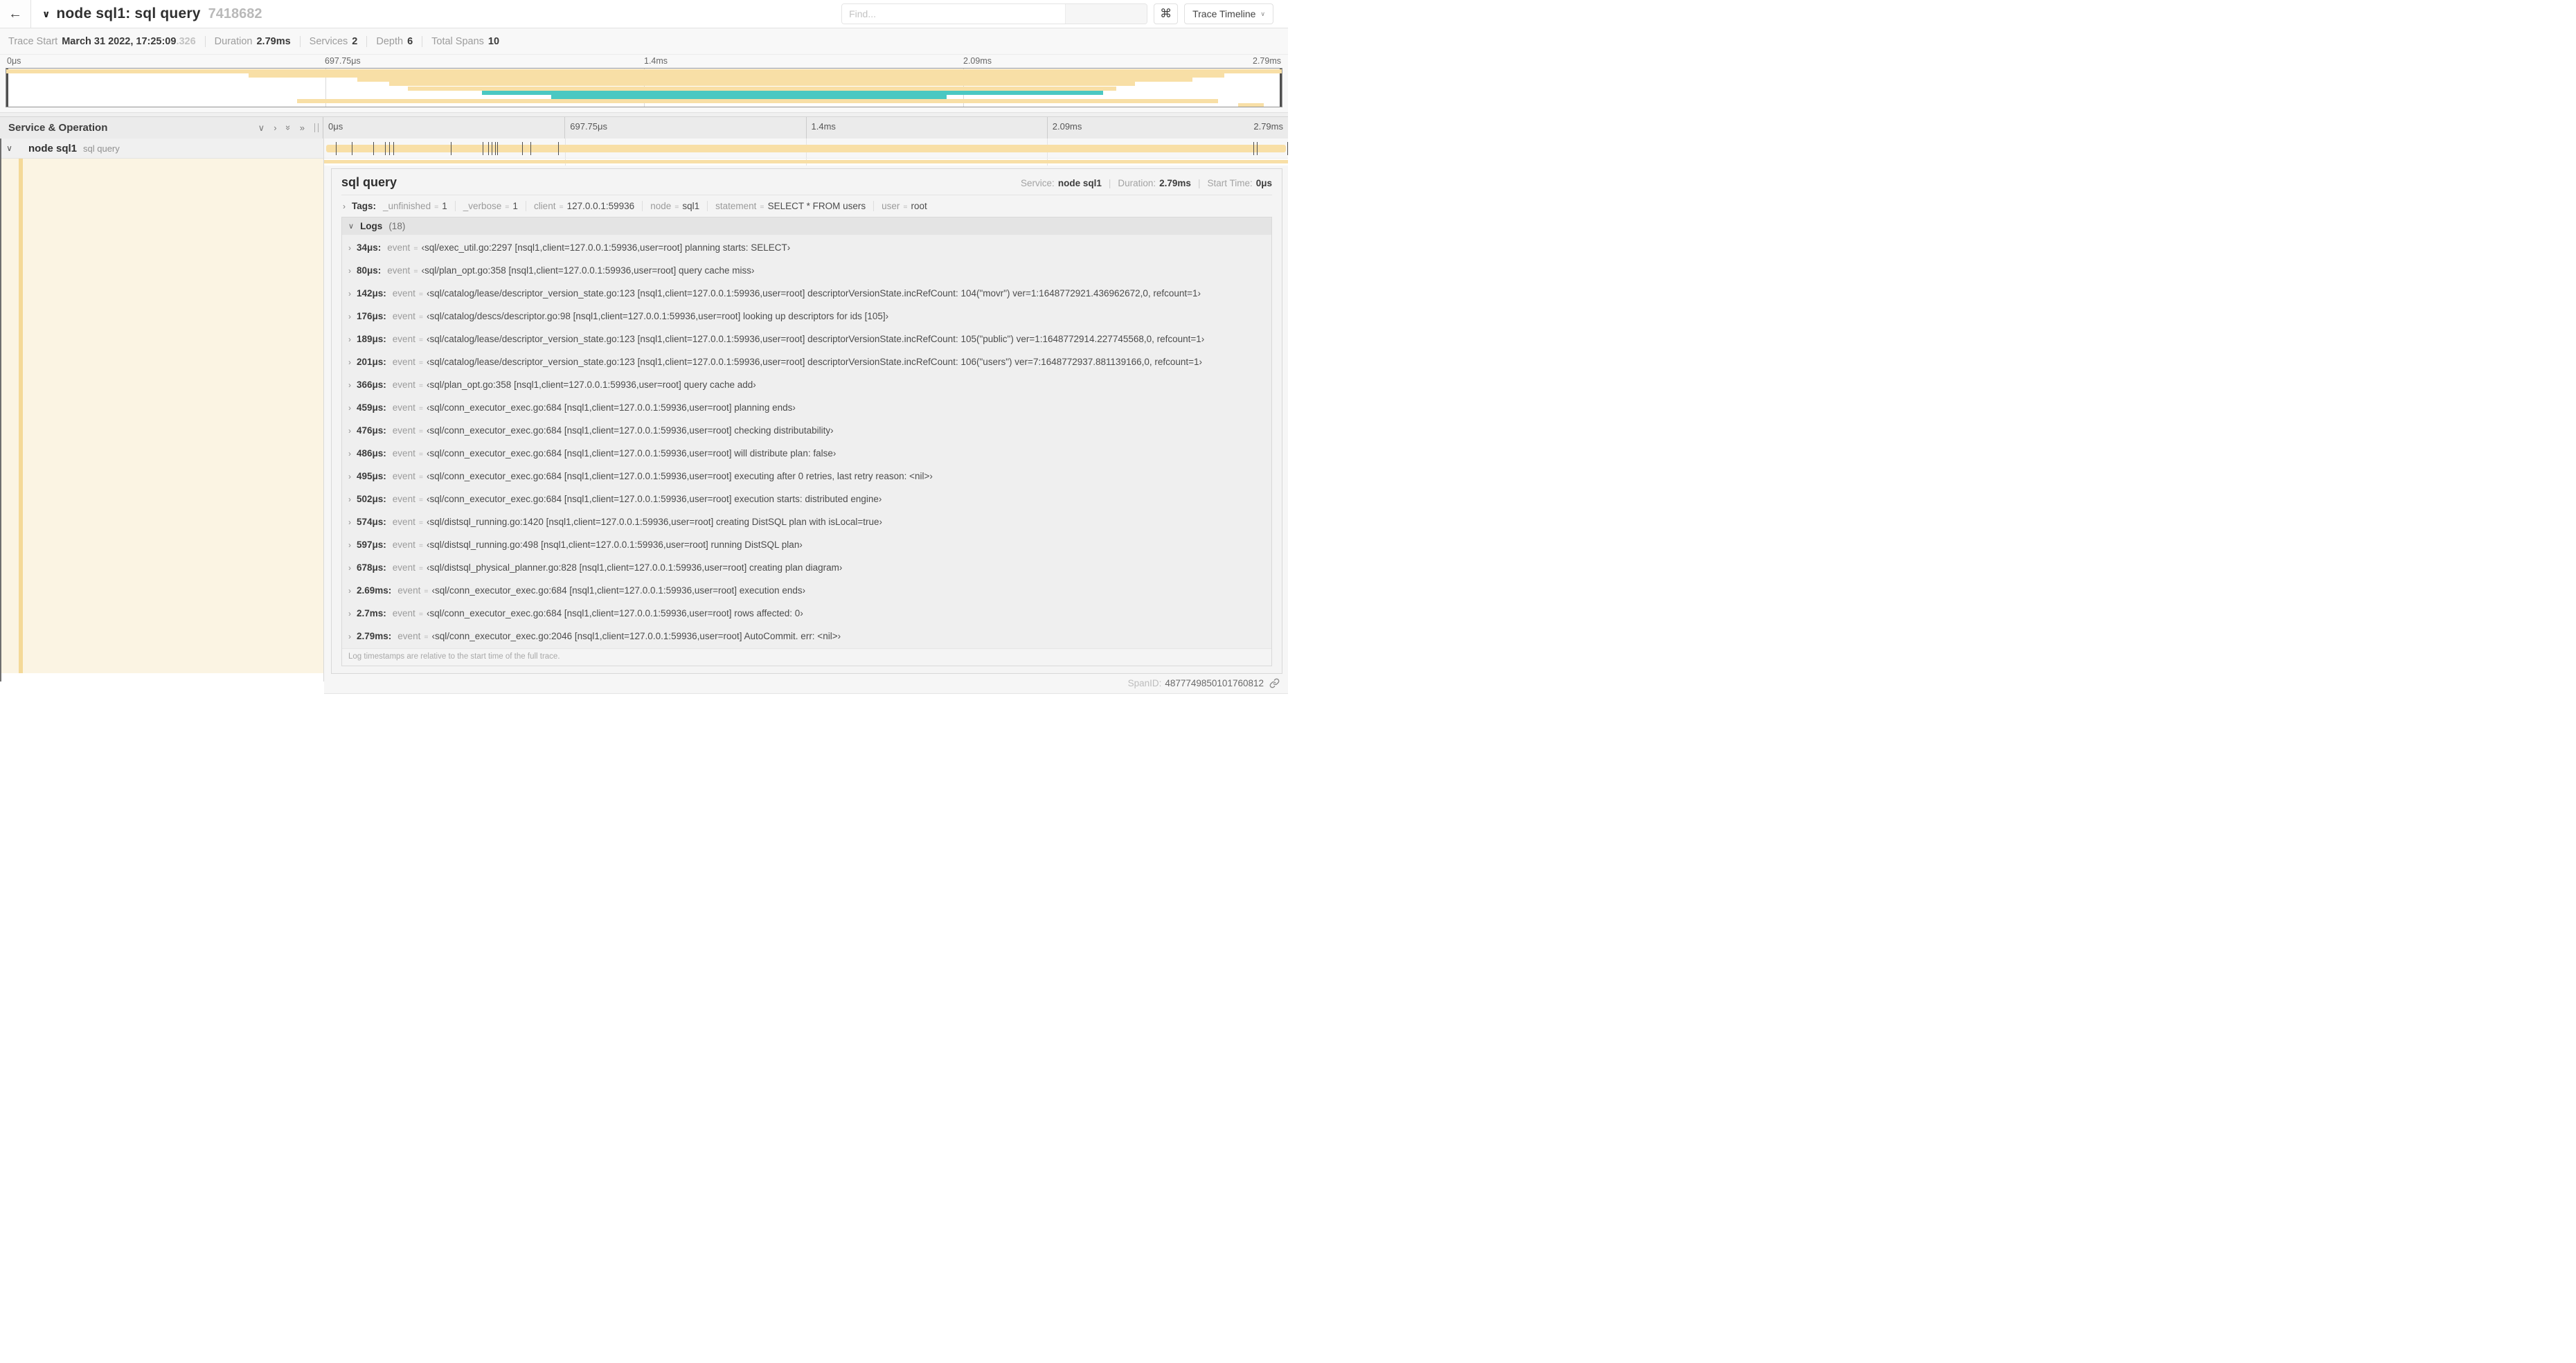 The height and width of the screenshot is (1363, 2576). I want to click on keyboard-shortcuts-button: ⌘, so click(1166, 13).